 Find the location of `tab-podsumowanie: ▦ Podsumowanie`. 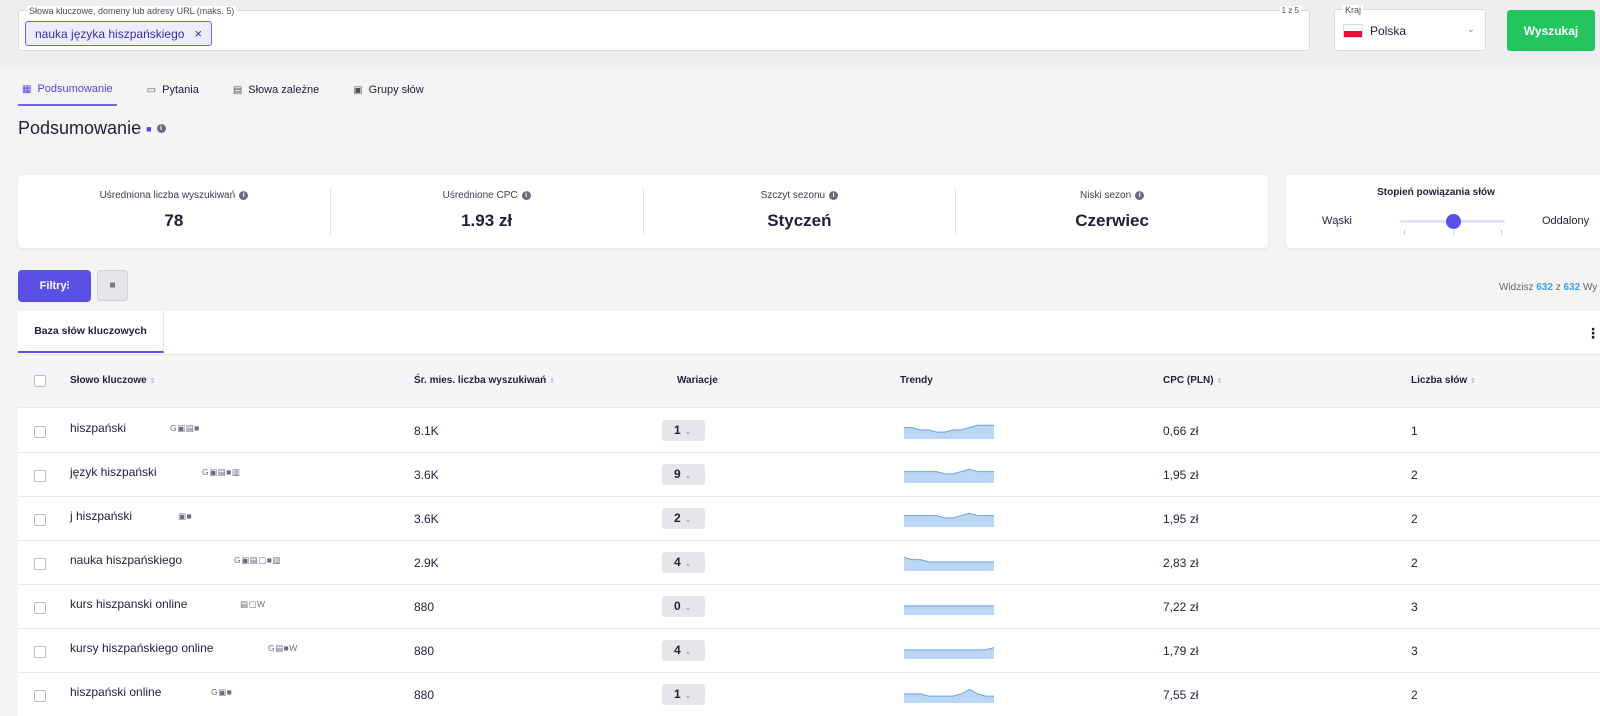

tab-podsumowanie: ▦ Podsumowanie is located at coordinates (67, 94).